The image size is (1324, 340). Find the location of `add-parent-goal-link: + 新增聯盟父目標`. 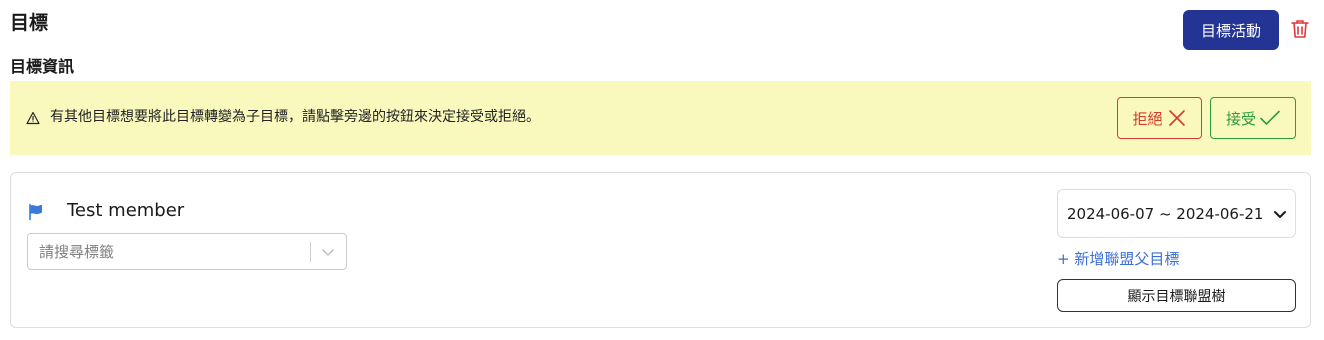

add-parent-goal-link: + 新增聯盟父目標 is located at coordinates (1118, 259).